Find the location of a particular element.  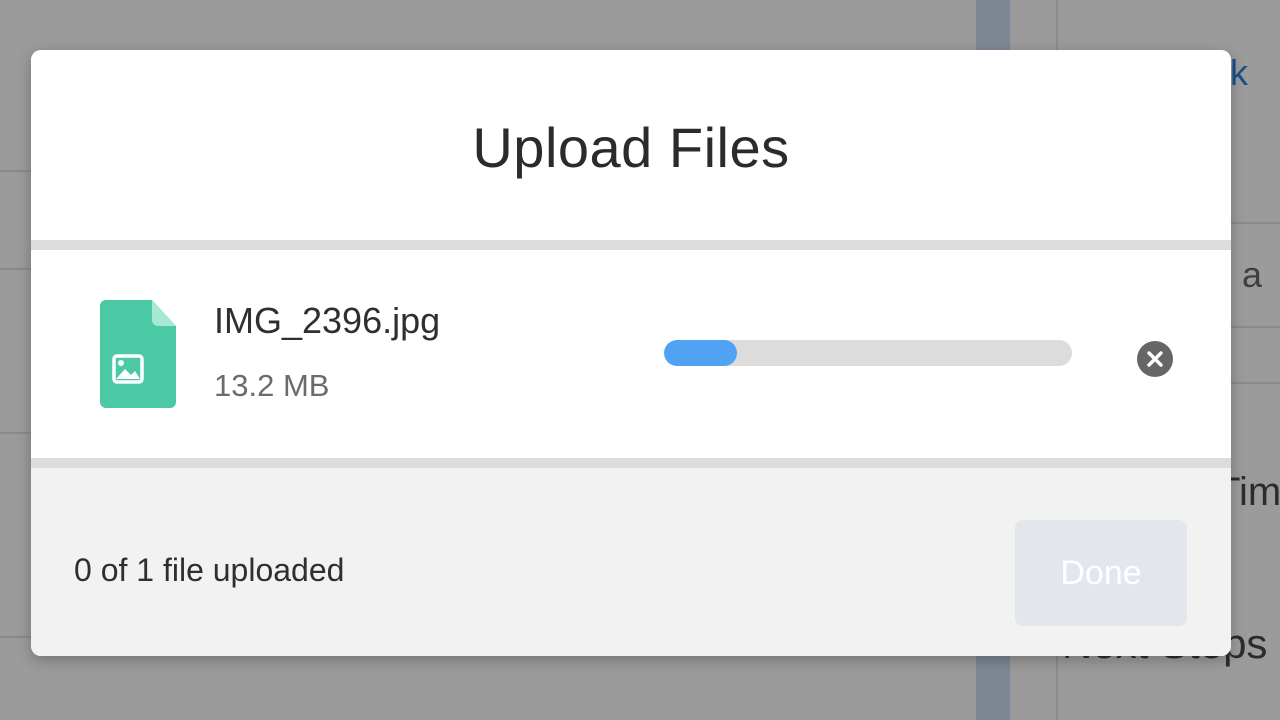

remove-file-button is located at coordinates (1155, 359).